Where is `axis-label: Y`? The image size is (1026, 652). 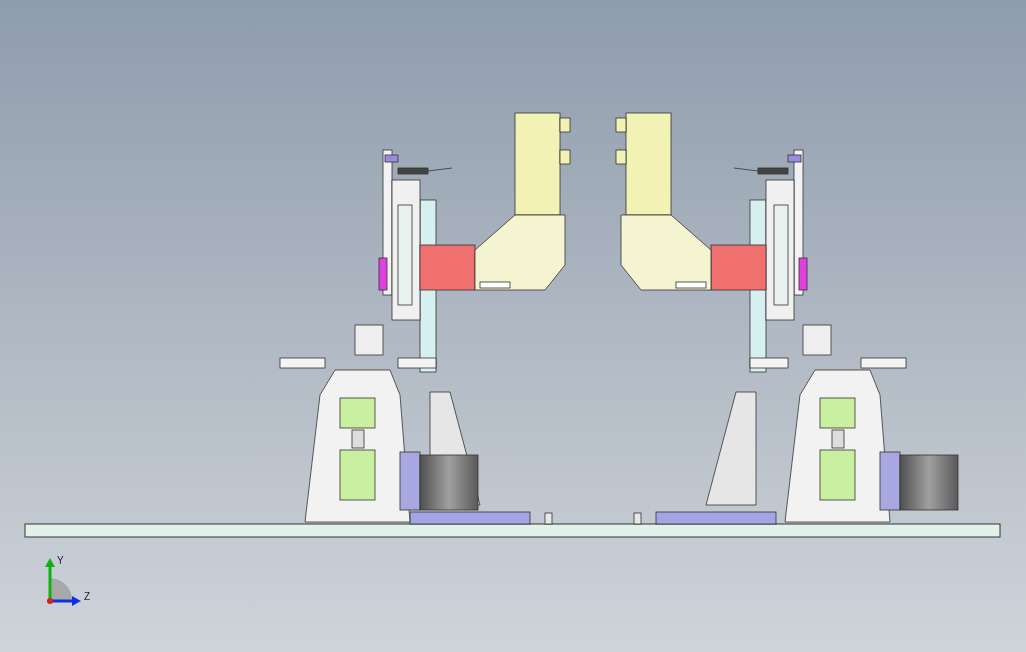 axis-label: Y is located at coordinates (60, 560).